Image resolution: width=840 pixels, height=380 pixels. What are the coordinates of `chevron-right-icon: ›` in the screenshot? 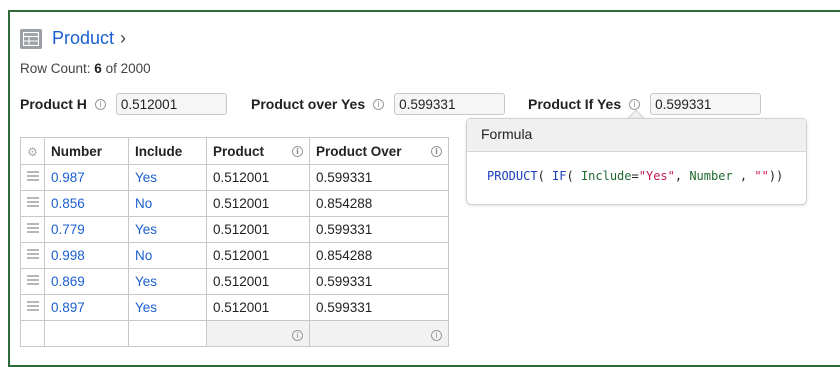 It's located at (123, 38).